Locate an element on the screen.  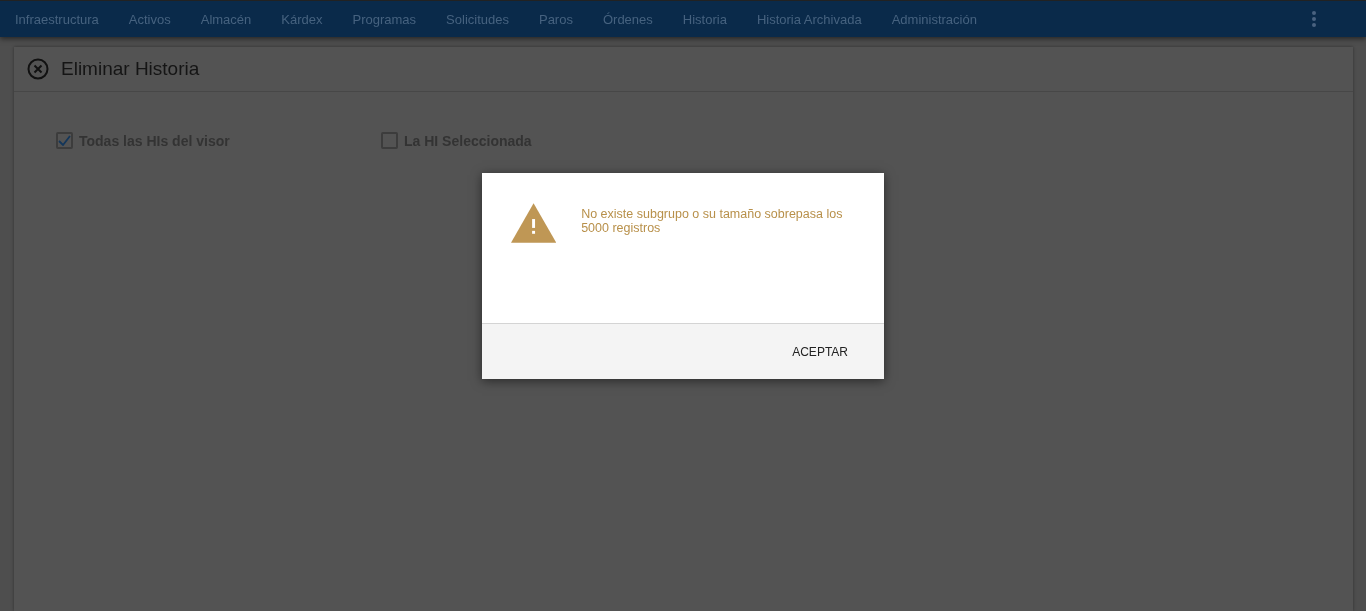
more-menu-icon is located at coordinates (1314, 19).